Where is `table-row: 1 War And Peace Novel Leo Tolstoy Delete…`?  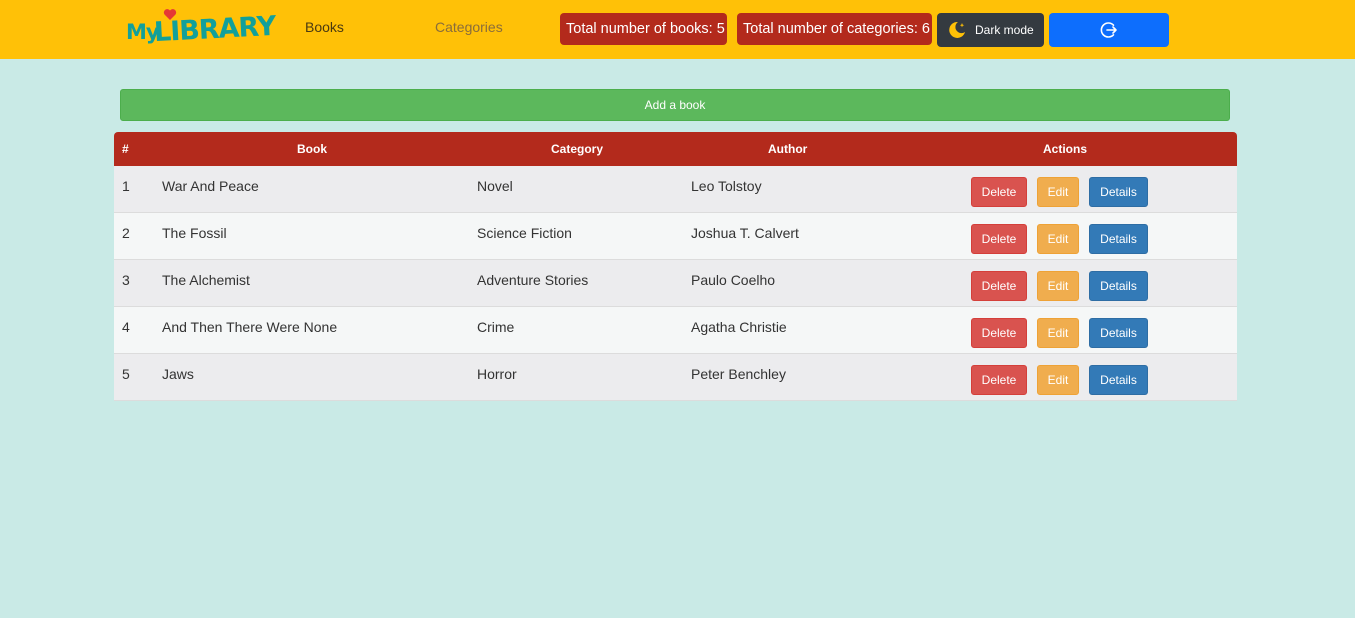
table-row: 1 War And Peace Novel Leo Tolstoy Delete… is located at coordinates (675, 189).